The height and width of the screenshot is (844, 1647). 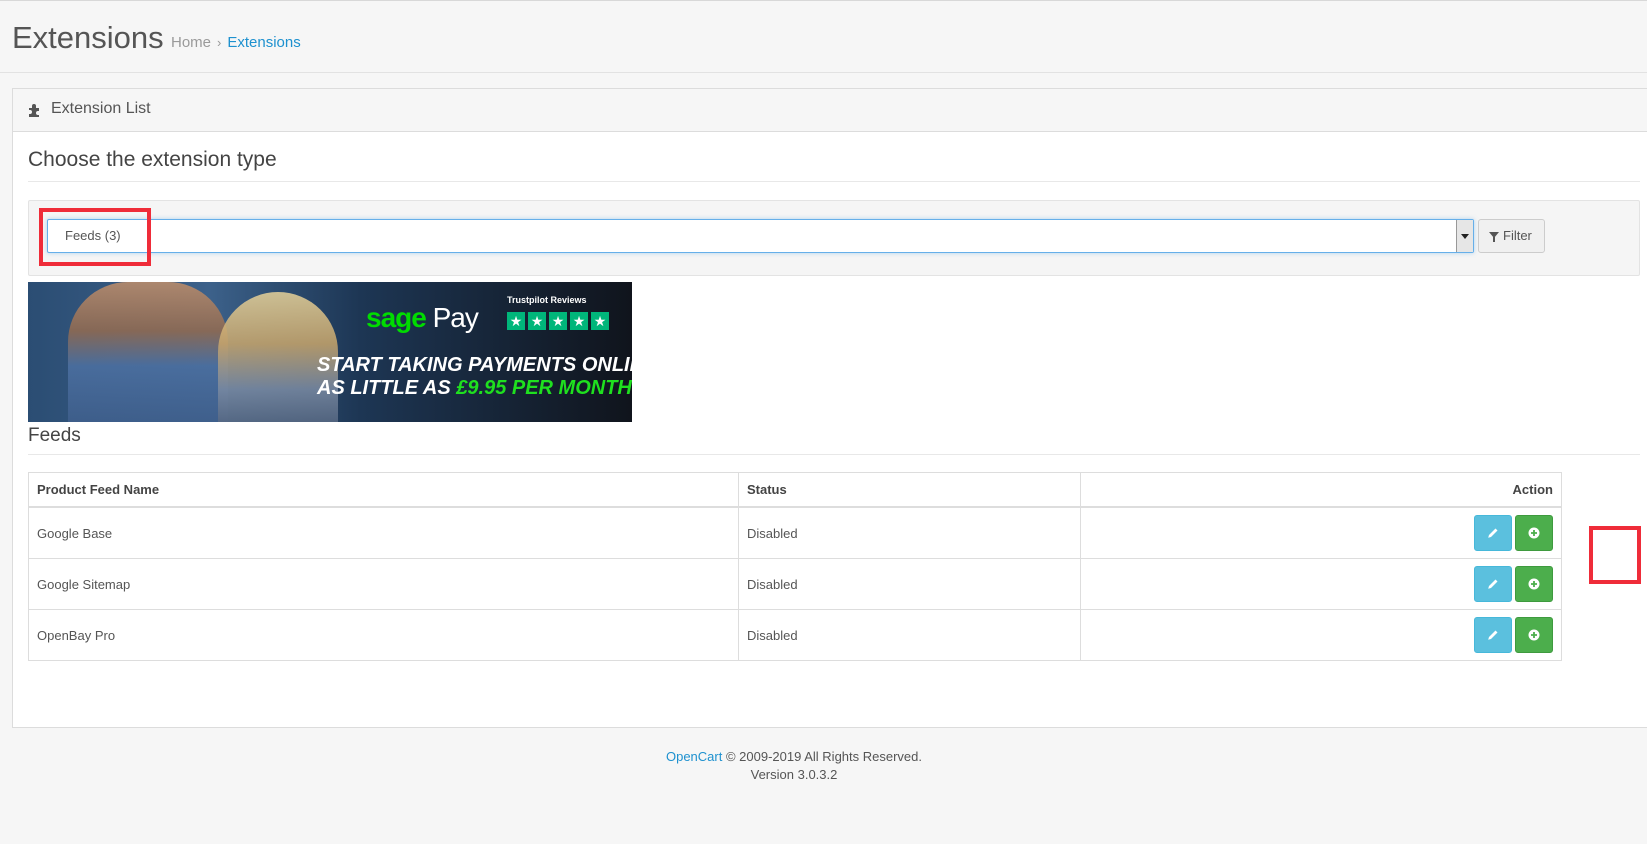 What do you see at coordinates (383, 532) in the screenshot?
I see `feed-name: Google Base` at bounding box center [383, 532].